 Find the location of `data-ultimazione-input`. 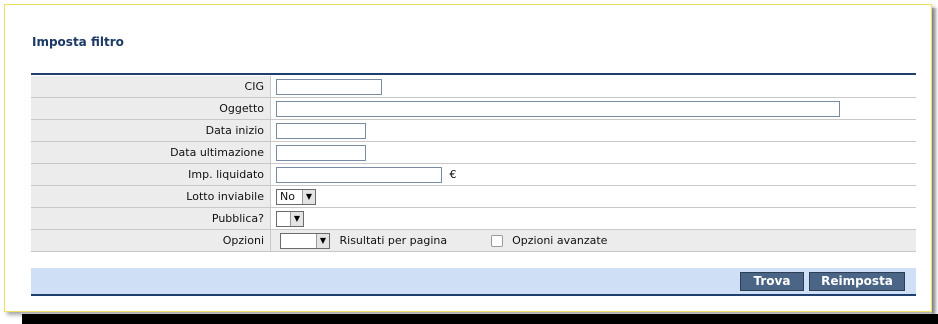

data-ultimazione-input is located at coordinates (321, 152).